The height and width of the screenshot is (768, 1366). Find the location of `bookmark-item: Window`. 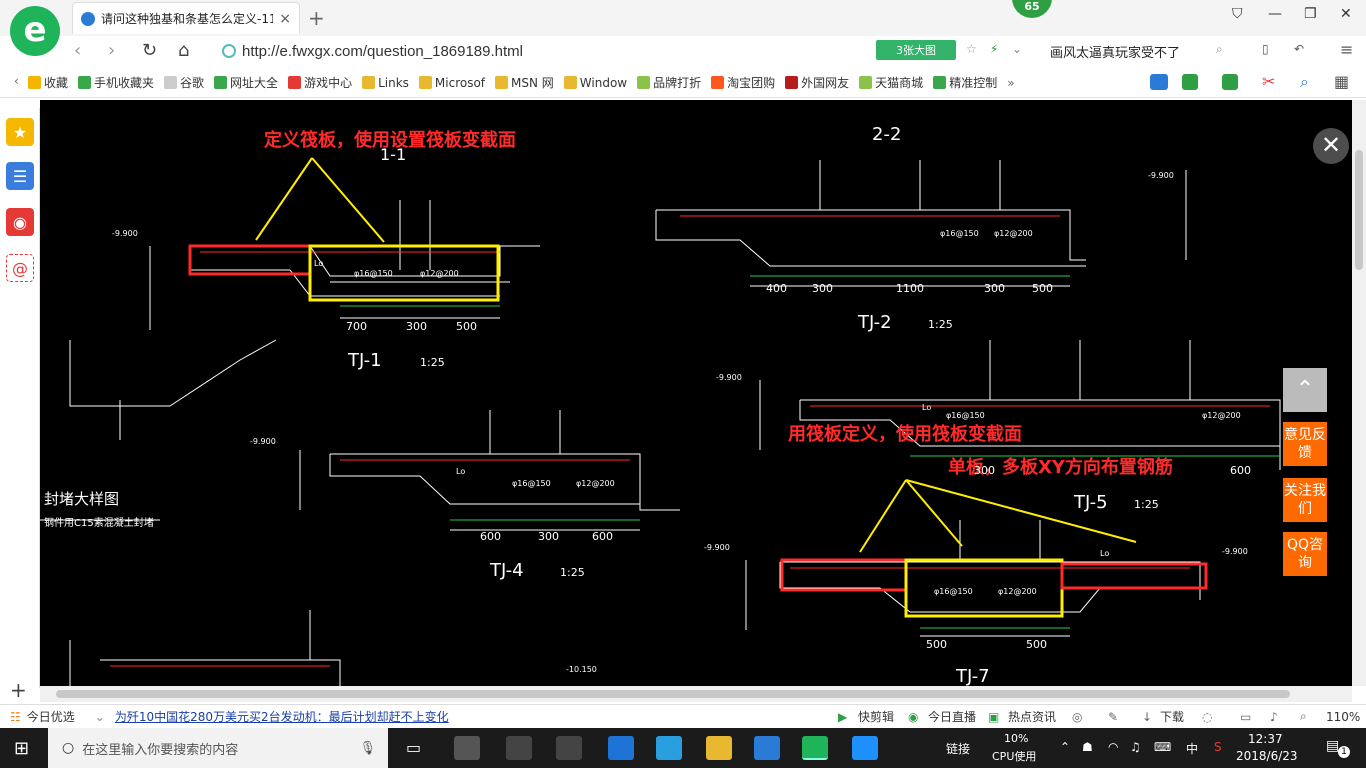

bookmark-item: Window is located at coordinates (595, 83).